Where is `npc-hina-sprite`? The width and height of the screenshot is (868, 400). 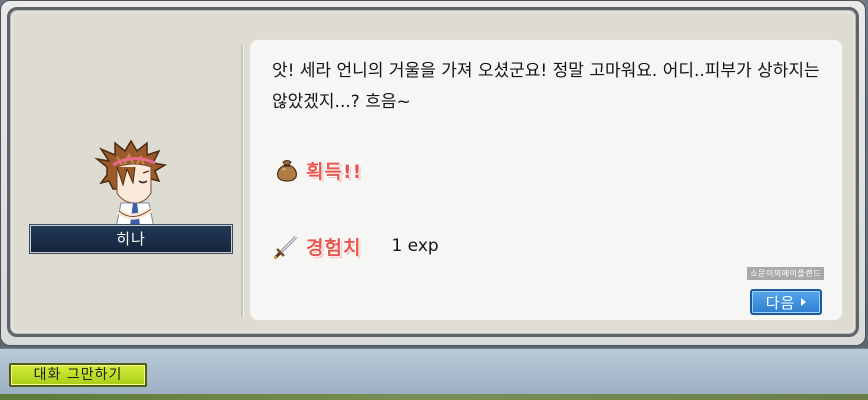 npc-hina-sprite is located at coordinates (131, 186).